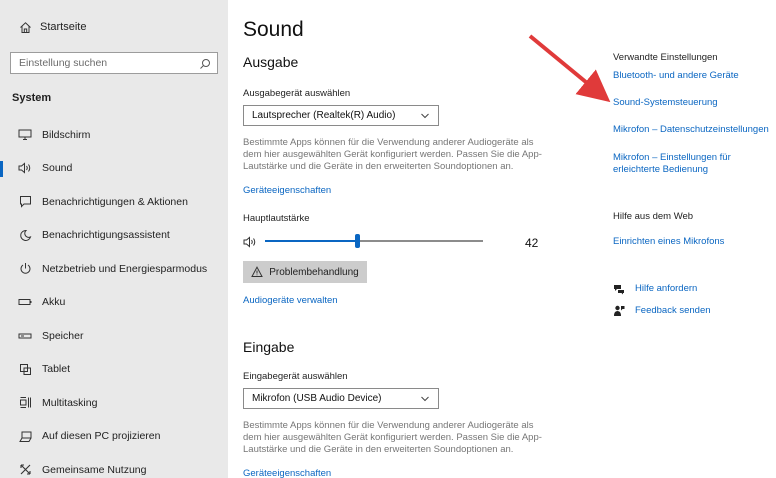 The height and width of the screenshot is (478, 776). Describe the element at coordinates (94, 469) in the screenshot. I see `sidebar-item-label: Gemeinsame Nutzung` at that location.